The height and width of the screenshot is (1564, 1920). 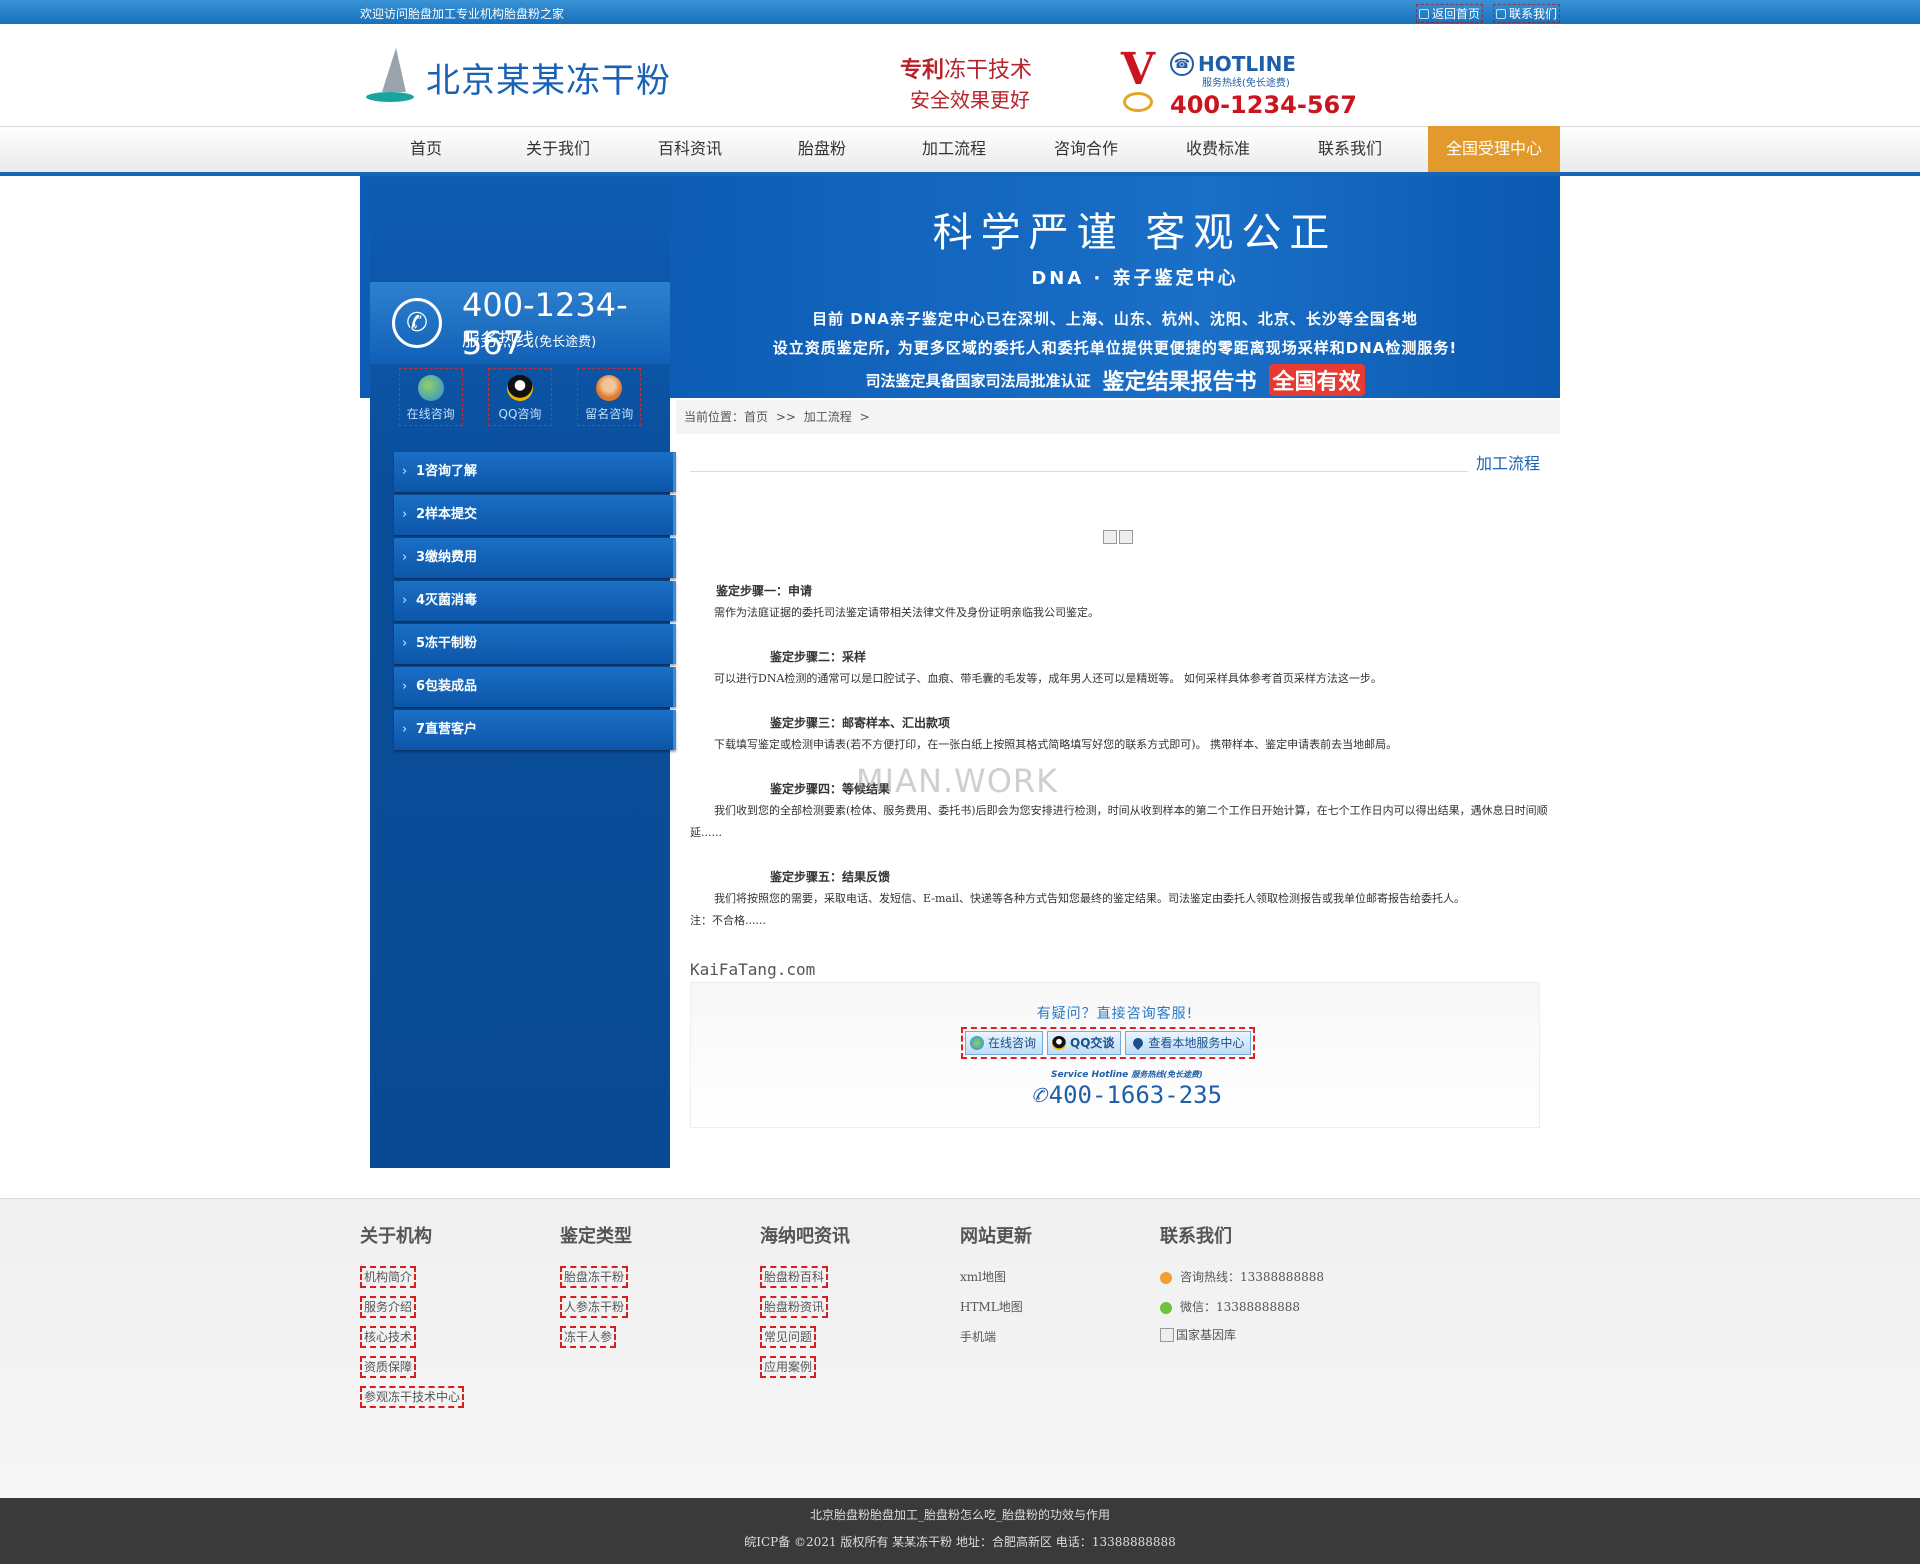 I want to click on sidebar-item-label: 4灭菌消毒, so click(x=447, y=600).